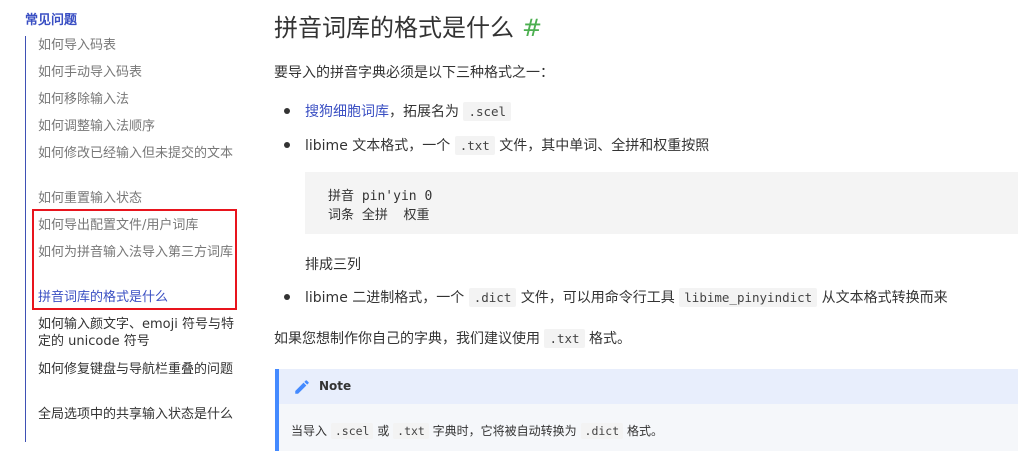 This screenshot has height=451, width=1018. I want to click on code-line-2: 词条 全拼 权重, so click(379, 215).